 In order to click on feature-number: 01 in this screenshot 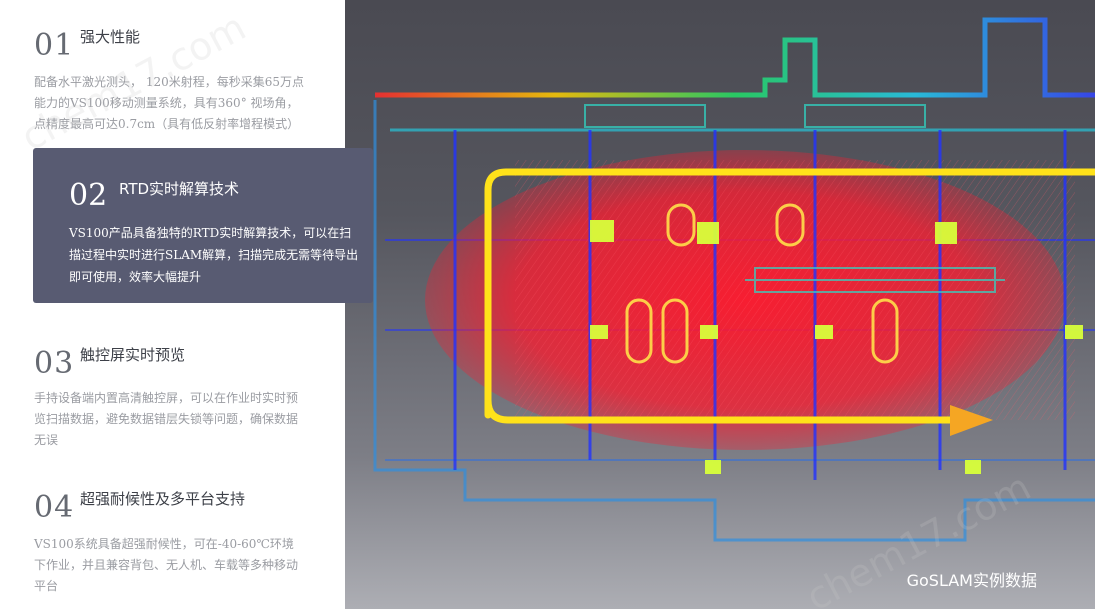, I will do `click(54, 45)`.